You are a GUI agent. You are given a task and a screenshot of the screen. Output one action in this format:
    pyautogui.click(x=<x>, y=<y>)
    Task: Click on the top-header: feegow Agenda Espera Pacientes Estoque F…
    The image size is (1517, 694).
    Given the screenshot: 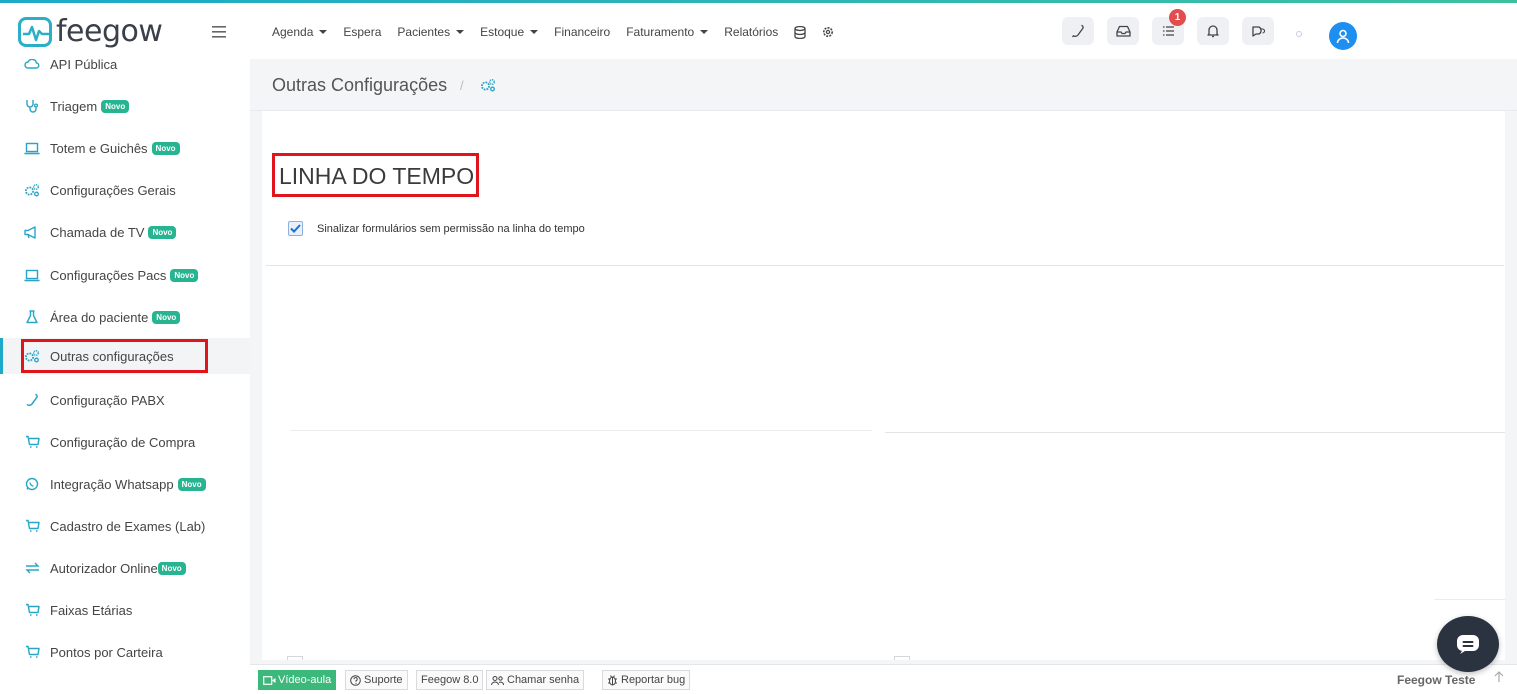 What is the action you would take?
    pyautogui.click(x=758, y=31)
    